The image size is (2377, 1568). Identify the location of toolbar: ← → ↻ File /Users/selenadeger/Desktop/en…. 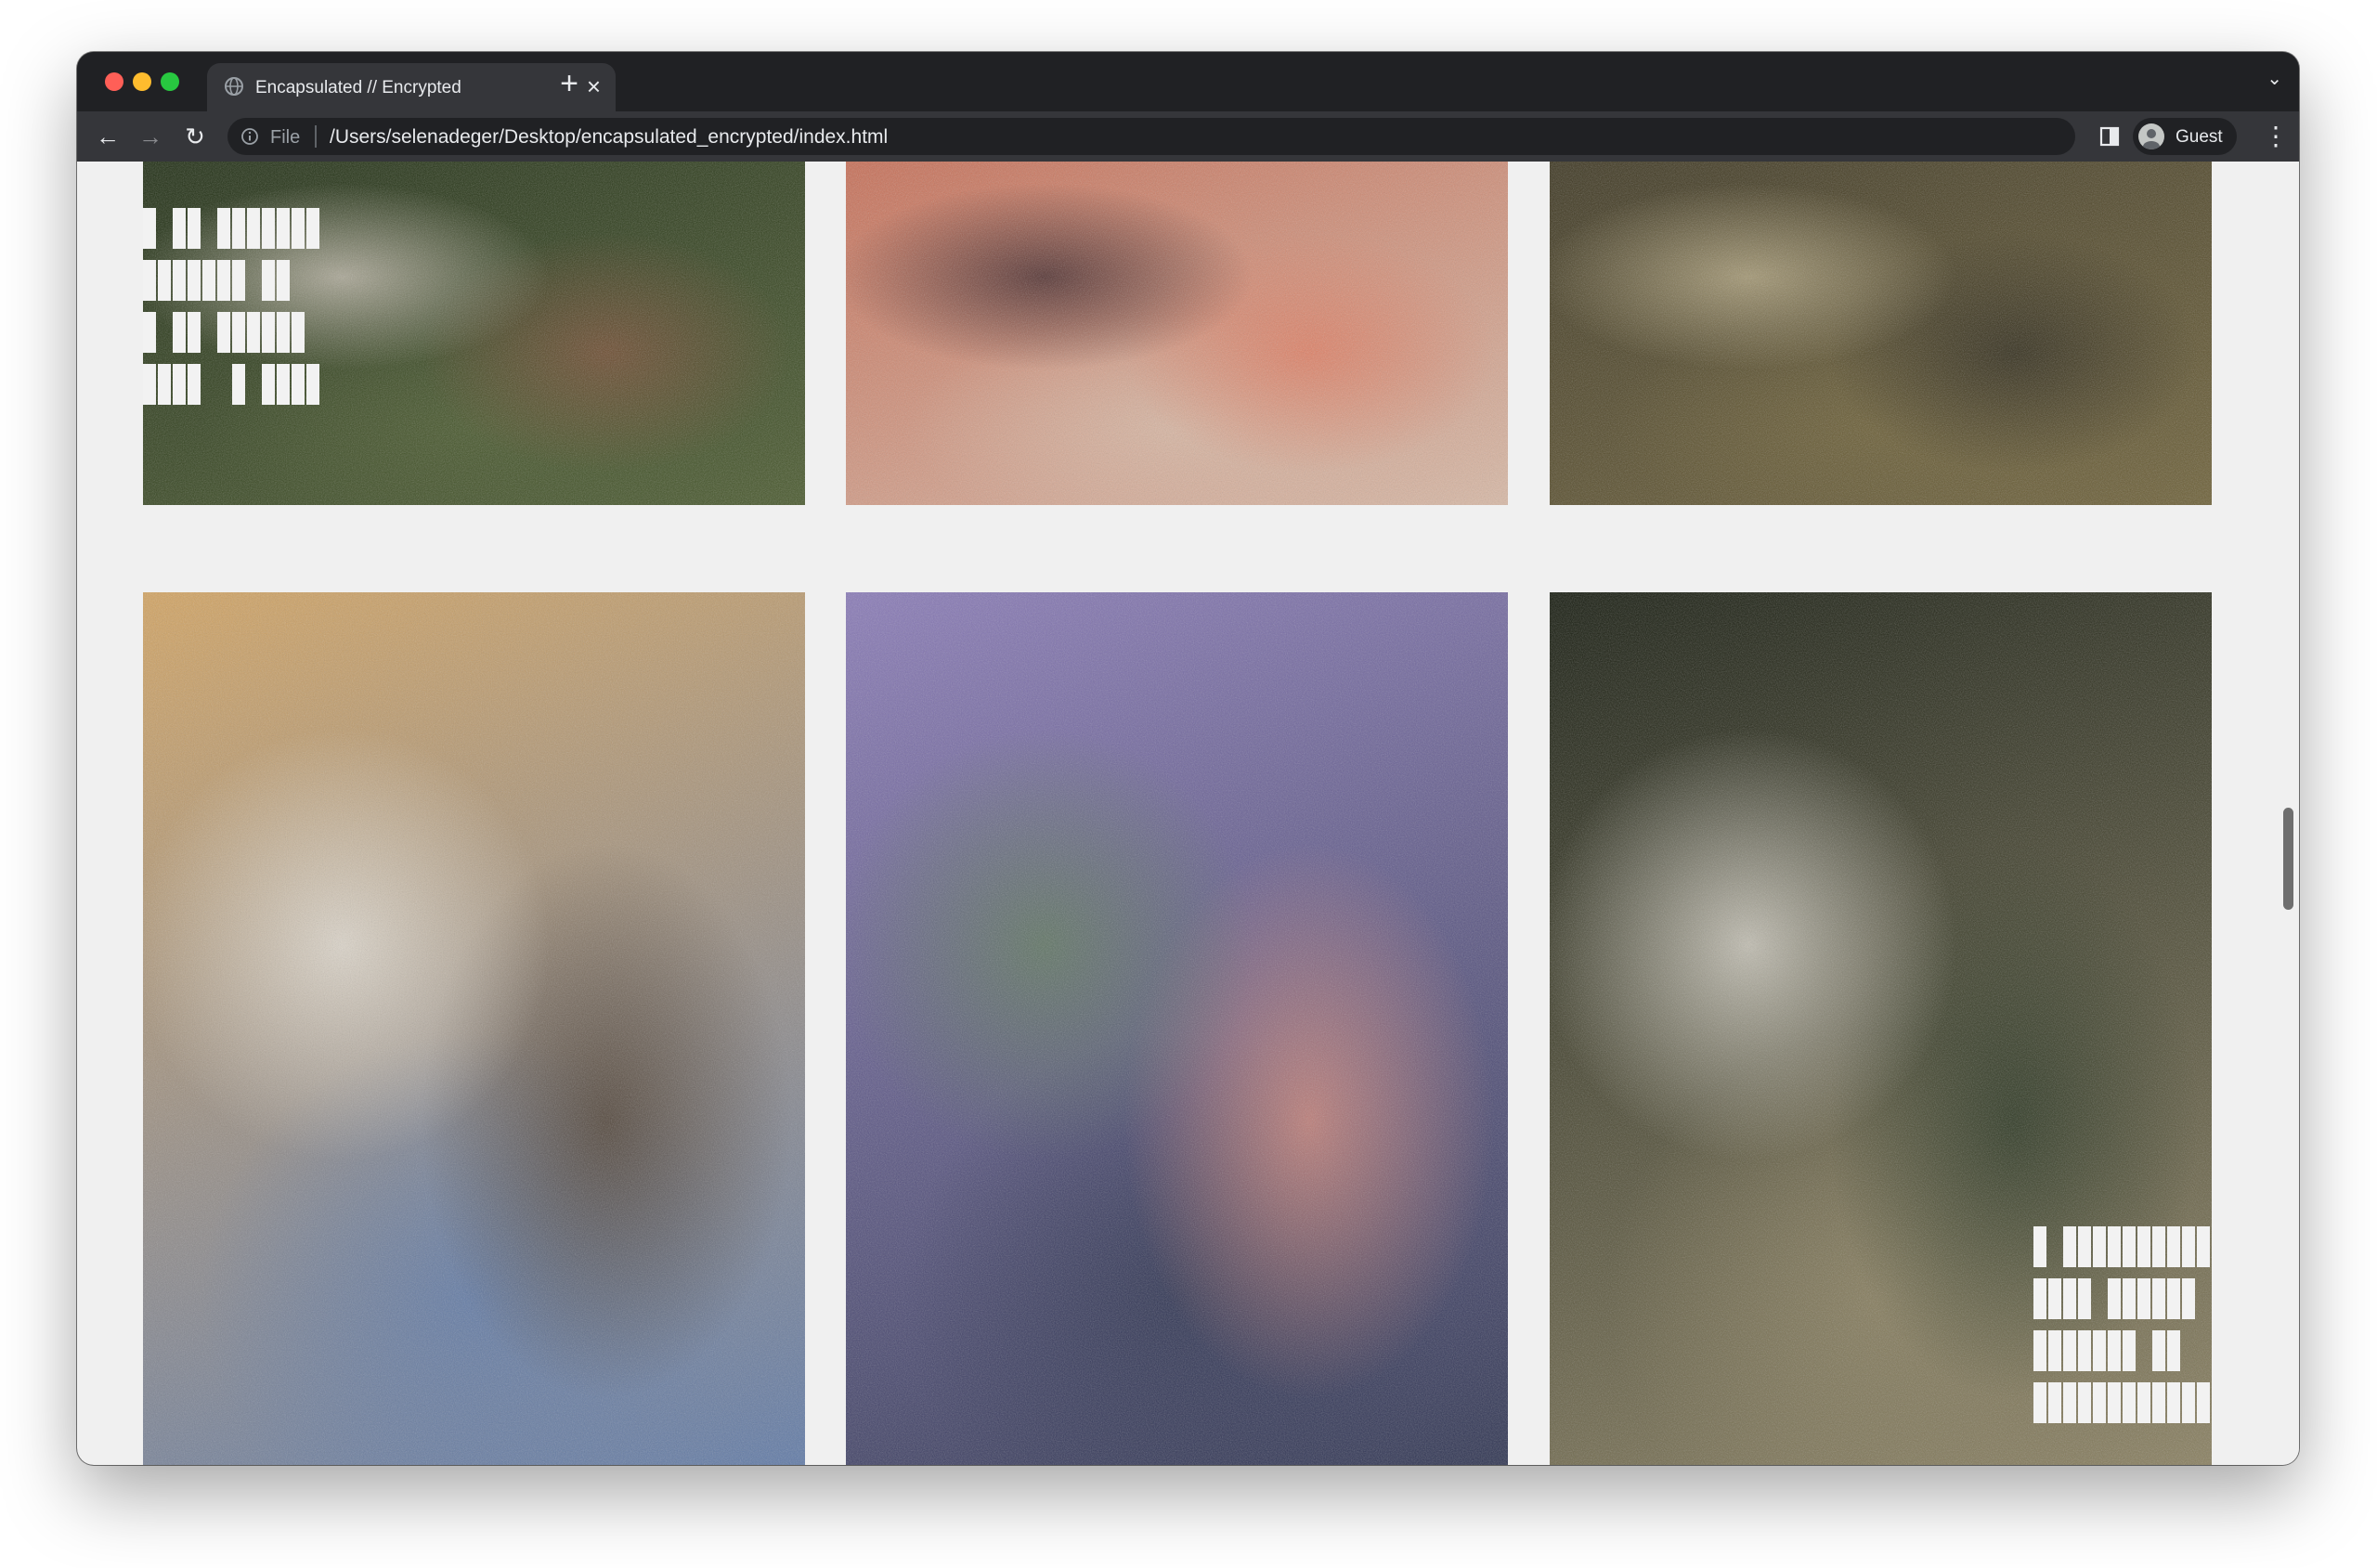
(1188, 136).